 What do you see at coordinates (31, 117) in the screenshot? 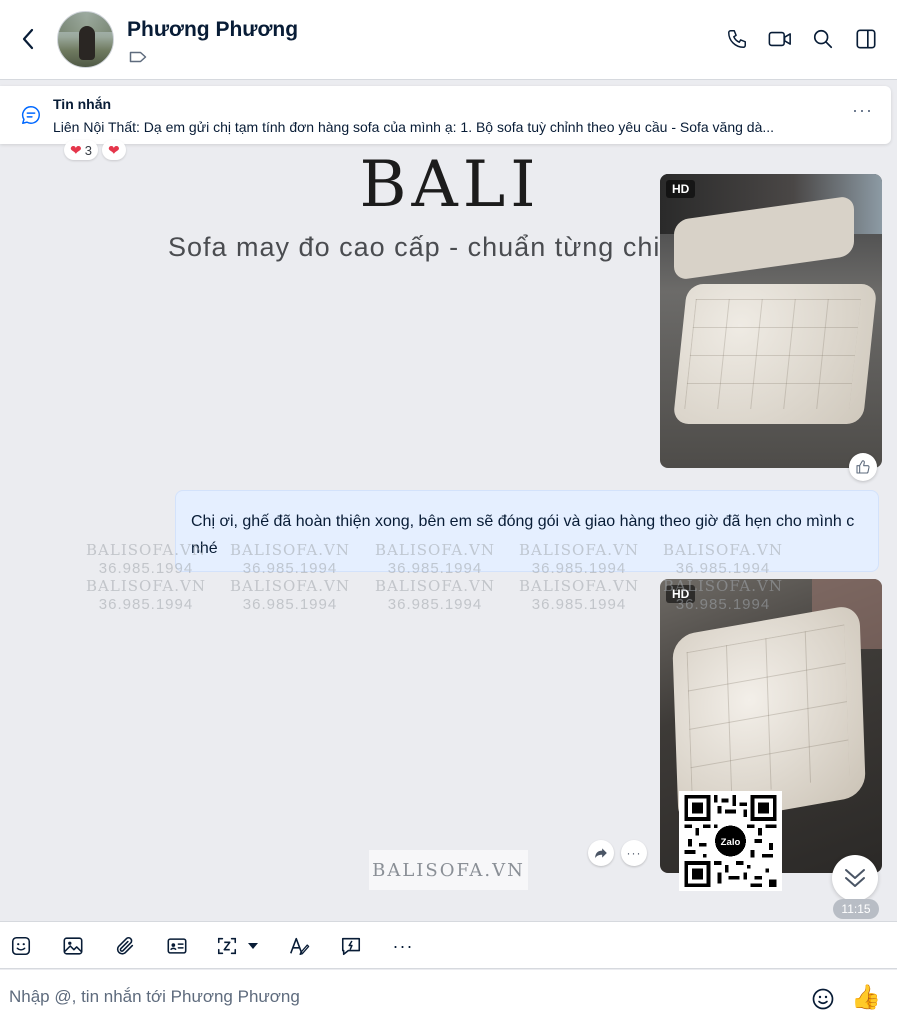
I see `message-icon` at bounding box center [31, 117].